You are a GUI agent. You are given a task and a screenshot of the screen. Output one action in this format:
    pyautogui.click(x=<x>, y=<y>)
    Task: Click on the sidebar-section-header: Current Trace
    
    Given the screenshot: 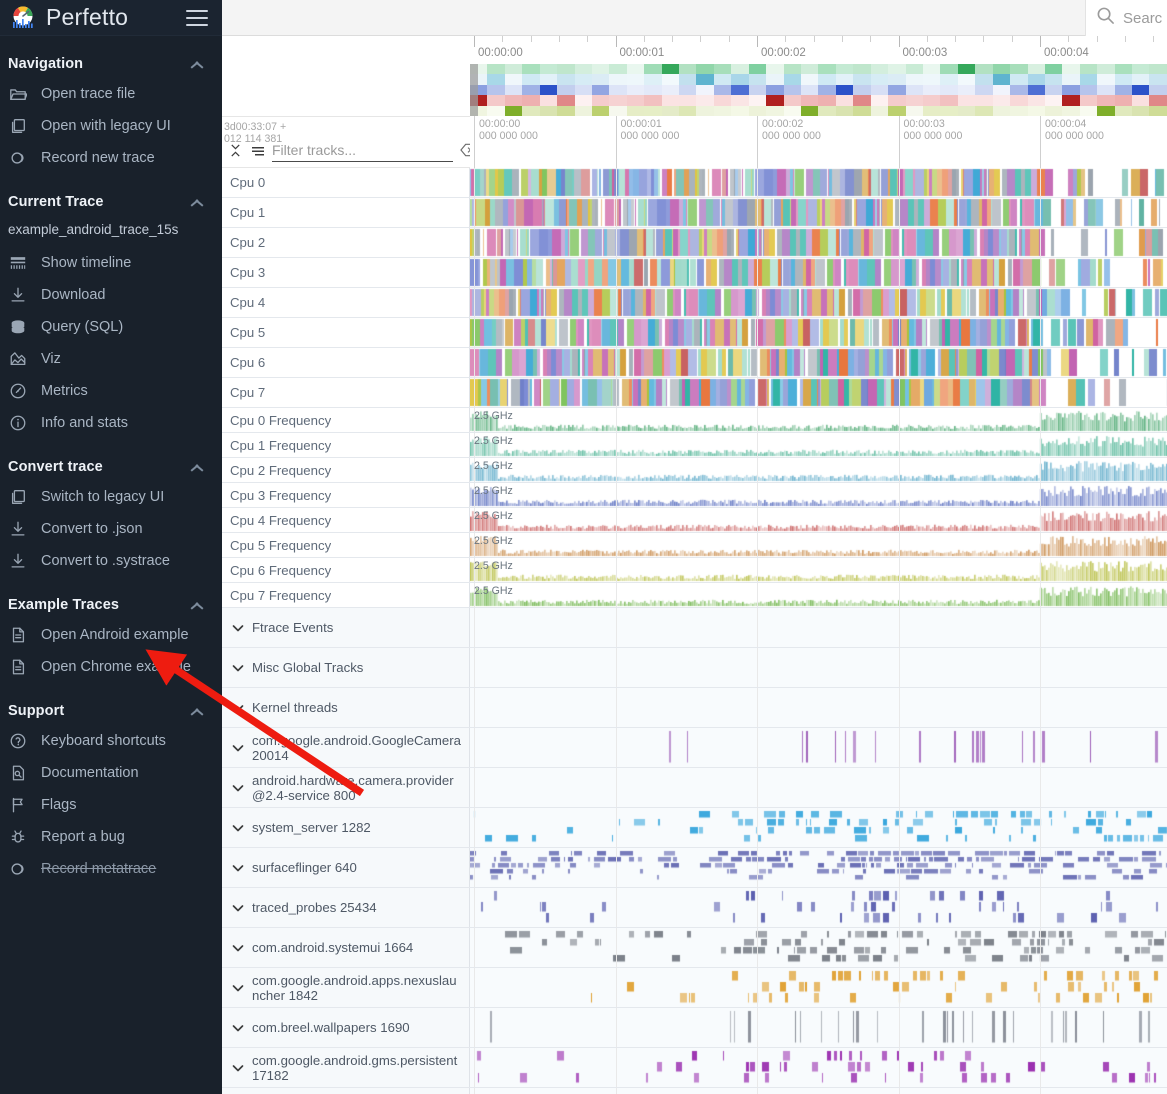 What is the action you would take?
    pyautogui.click(x=111, y=195)
    